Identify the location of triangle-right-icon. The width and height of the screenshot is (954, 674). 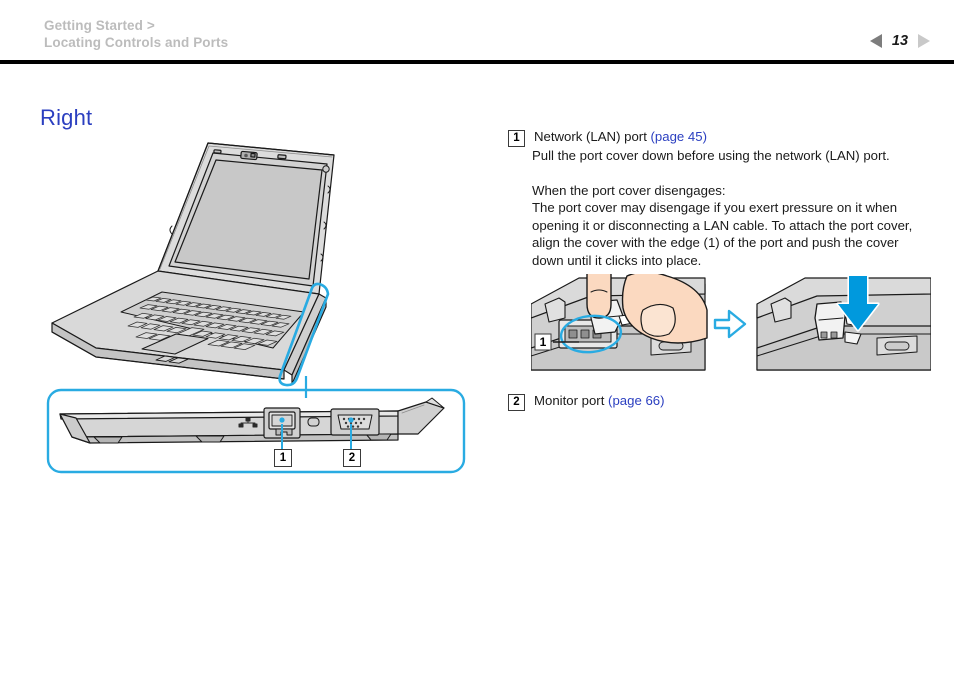
(924, 41).